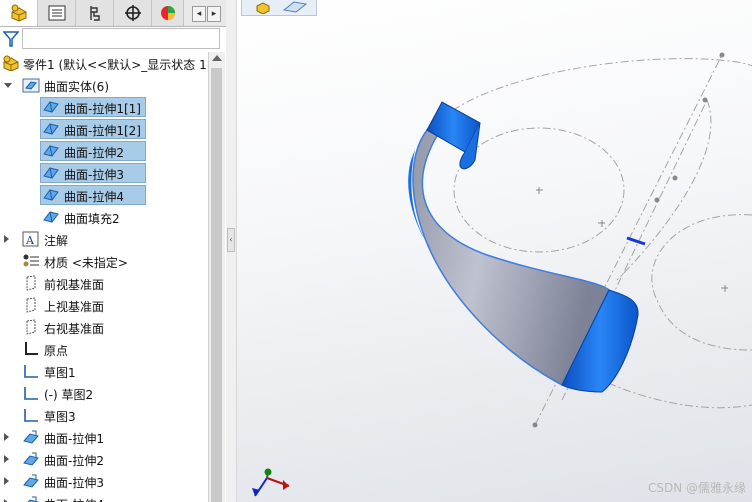 The width and height of the screenshot is (752, 502). What do you see at coordinates (11, 40) in the screenshot?
I see `filter-icon` at bounding box center [11, 40].